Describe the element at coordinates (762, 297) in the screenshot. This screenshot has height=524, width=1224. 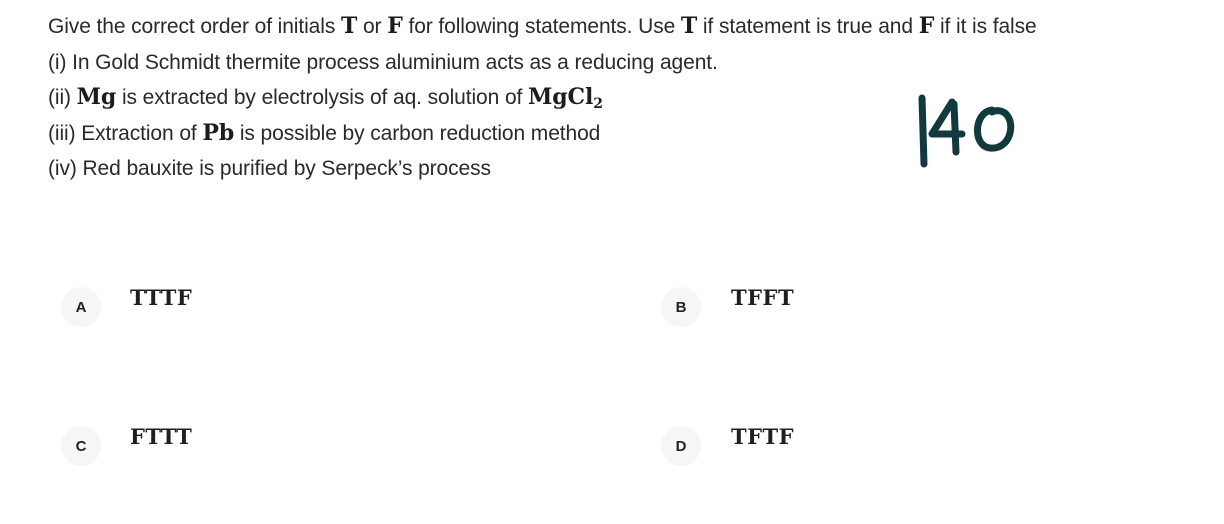
I see `option-b-text: TFFT` at that location.